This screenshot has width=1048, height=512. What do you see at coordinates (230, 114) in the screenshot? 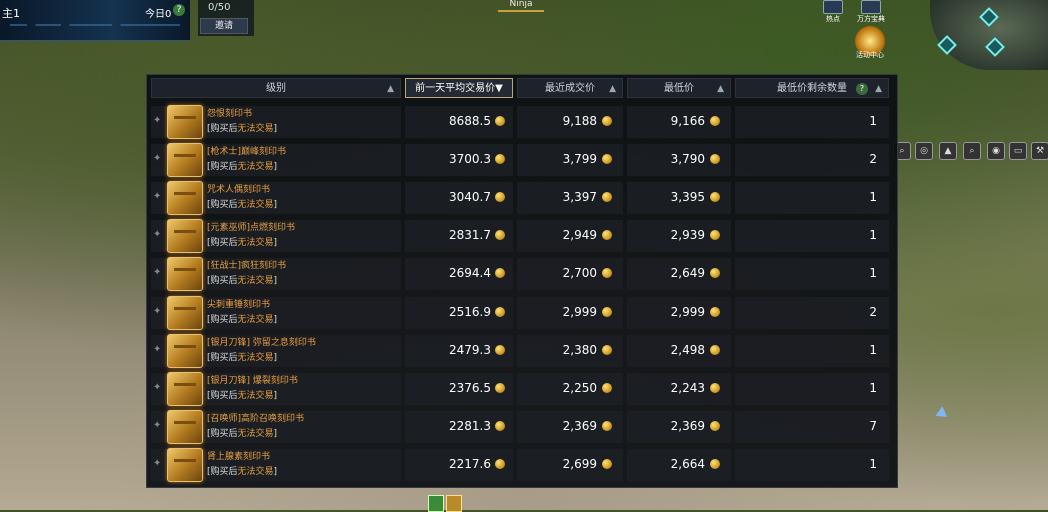
I see `item-name: 怨恨刻印书` at bounding box center [230, 114].